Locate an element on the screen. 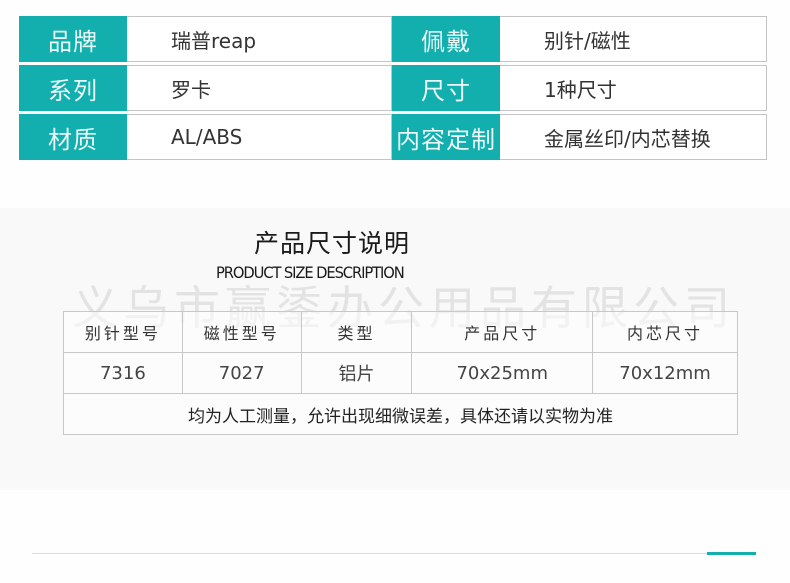 This screenshot has width=790, height=583. header-cell: 别针型号 is located at coordinates (123, 332).